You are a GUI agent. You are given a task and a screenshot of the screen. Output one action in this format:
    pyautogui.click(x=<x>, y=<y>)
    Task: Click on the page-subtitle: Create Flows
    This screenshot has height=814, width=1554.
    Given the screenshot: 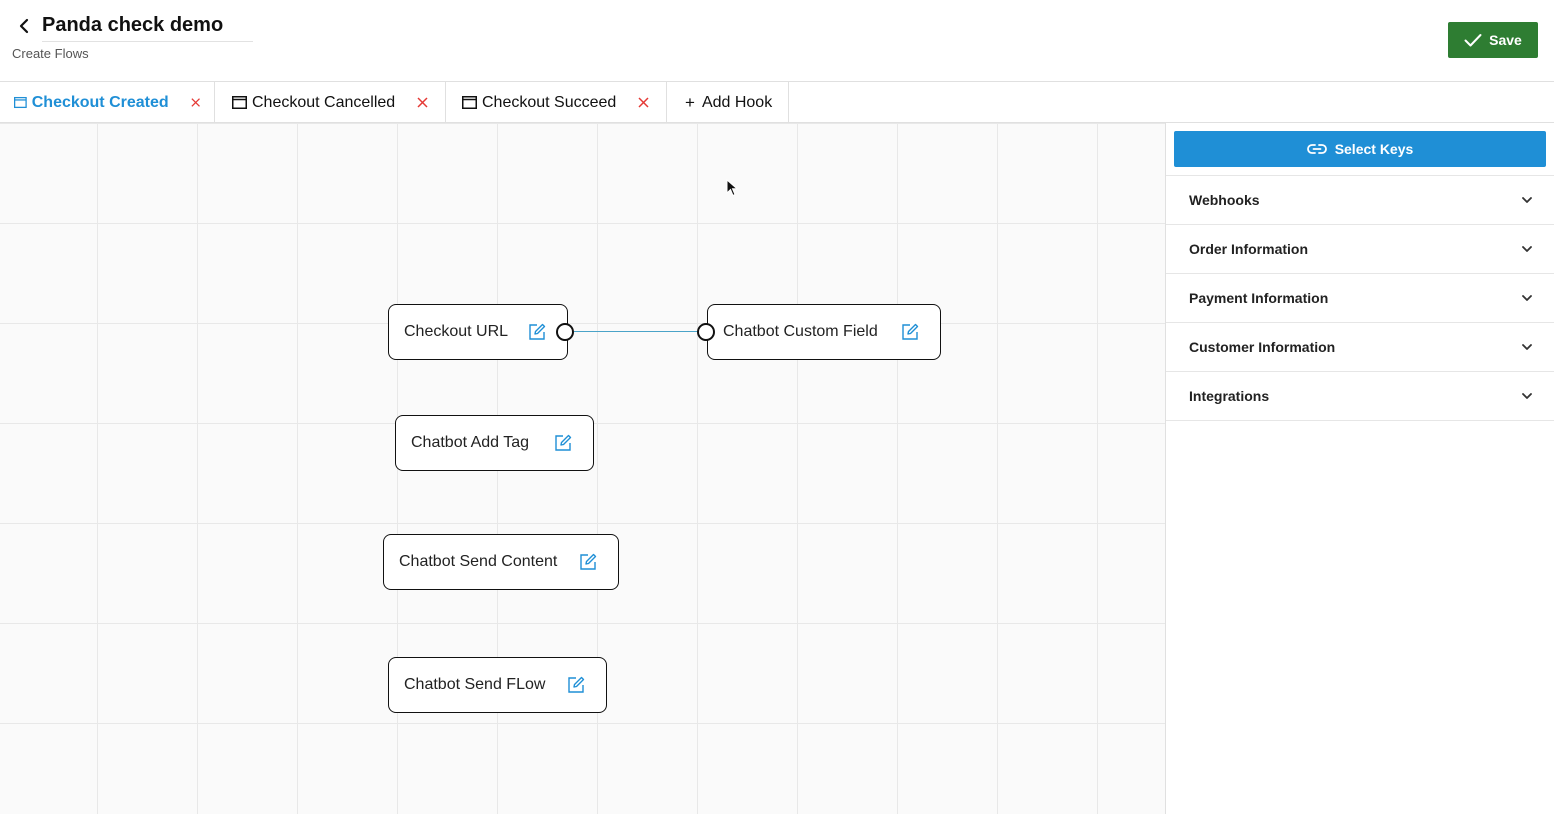 What is the action you would take?
    pyautogui.click(x=50, y=53)
    